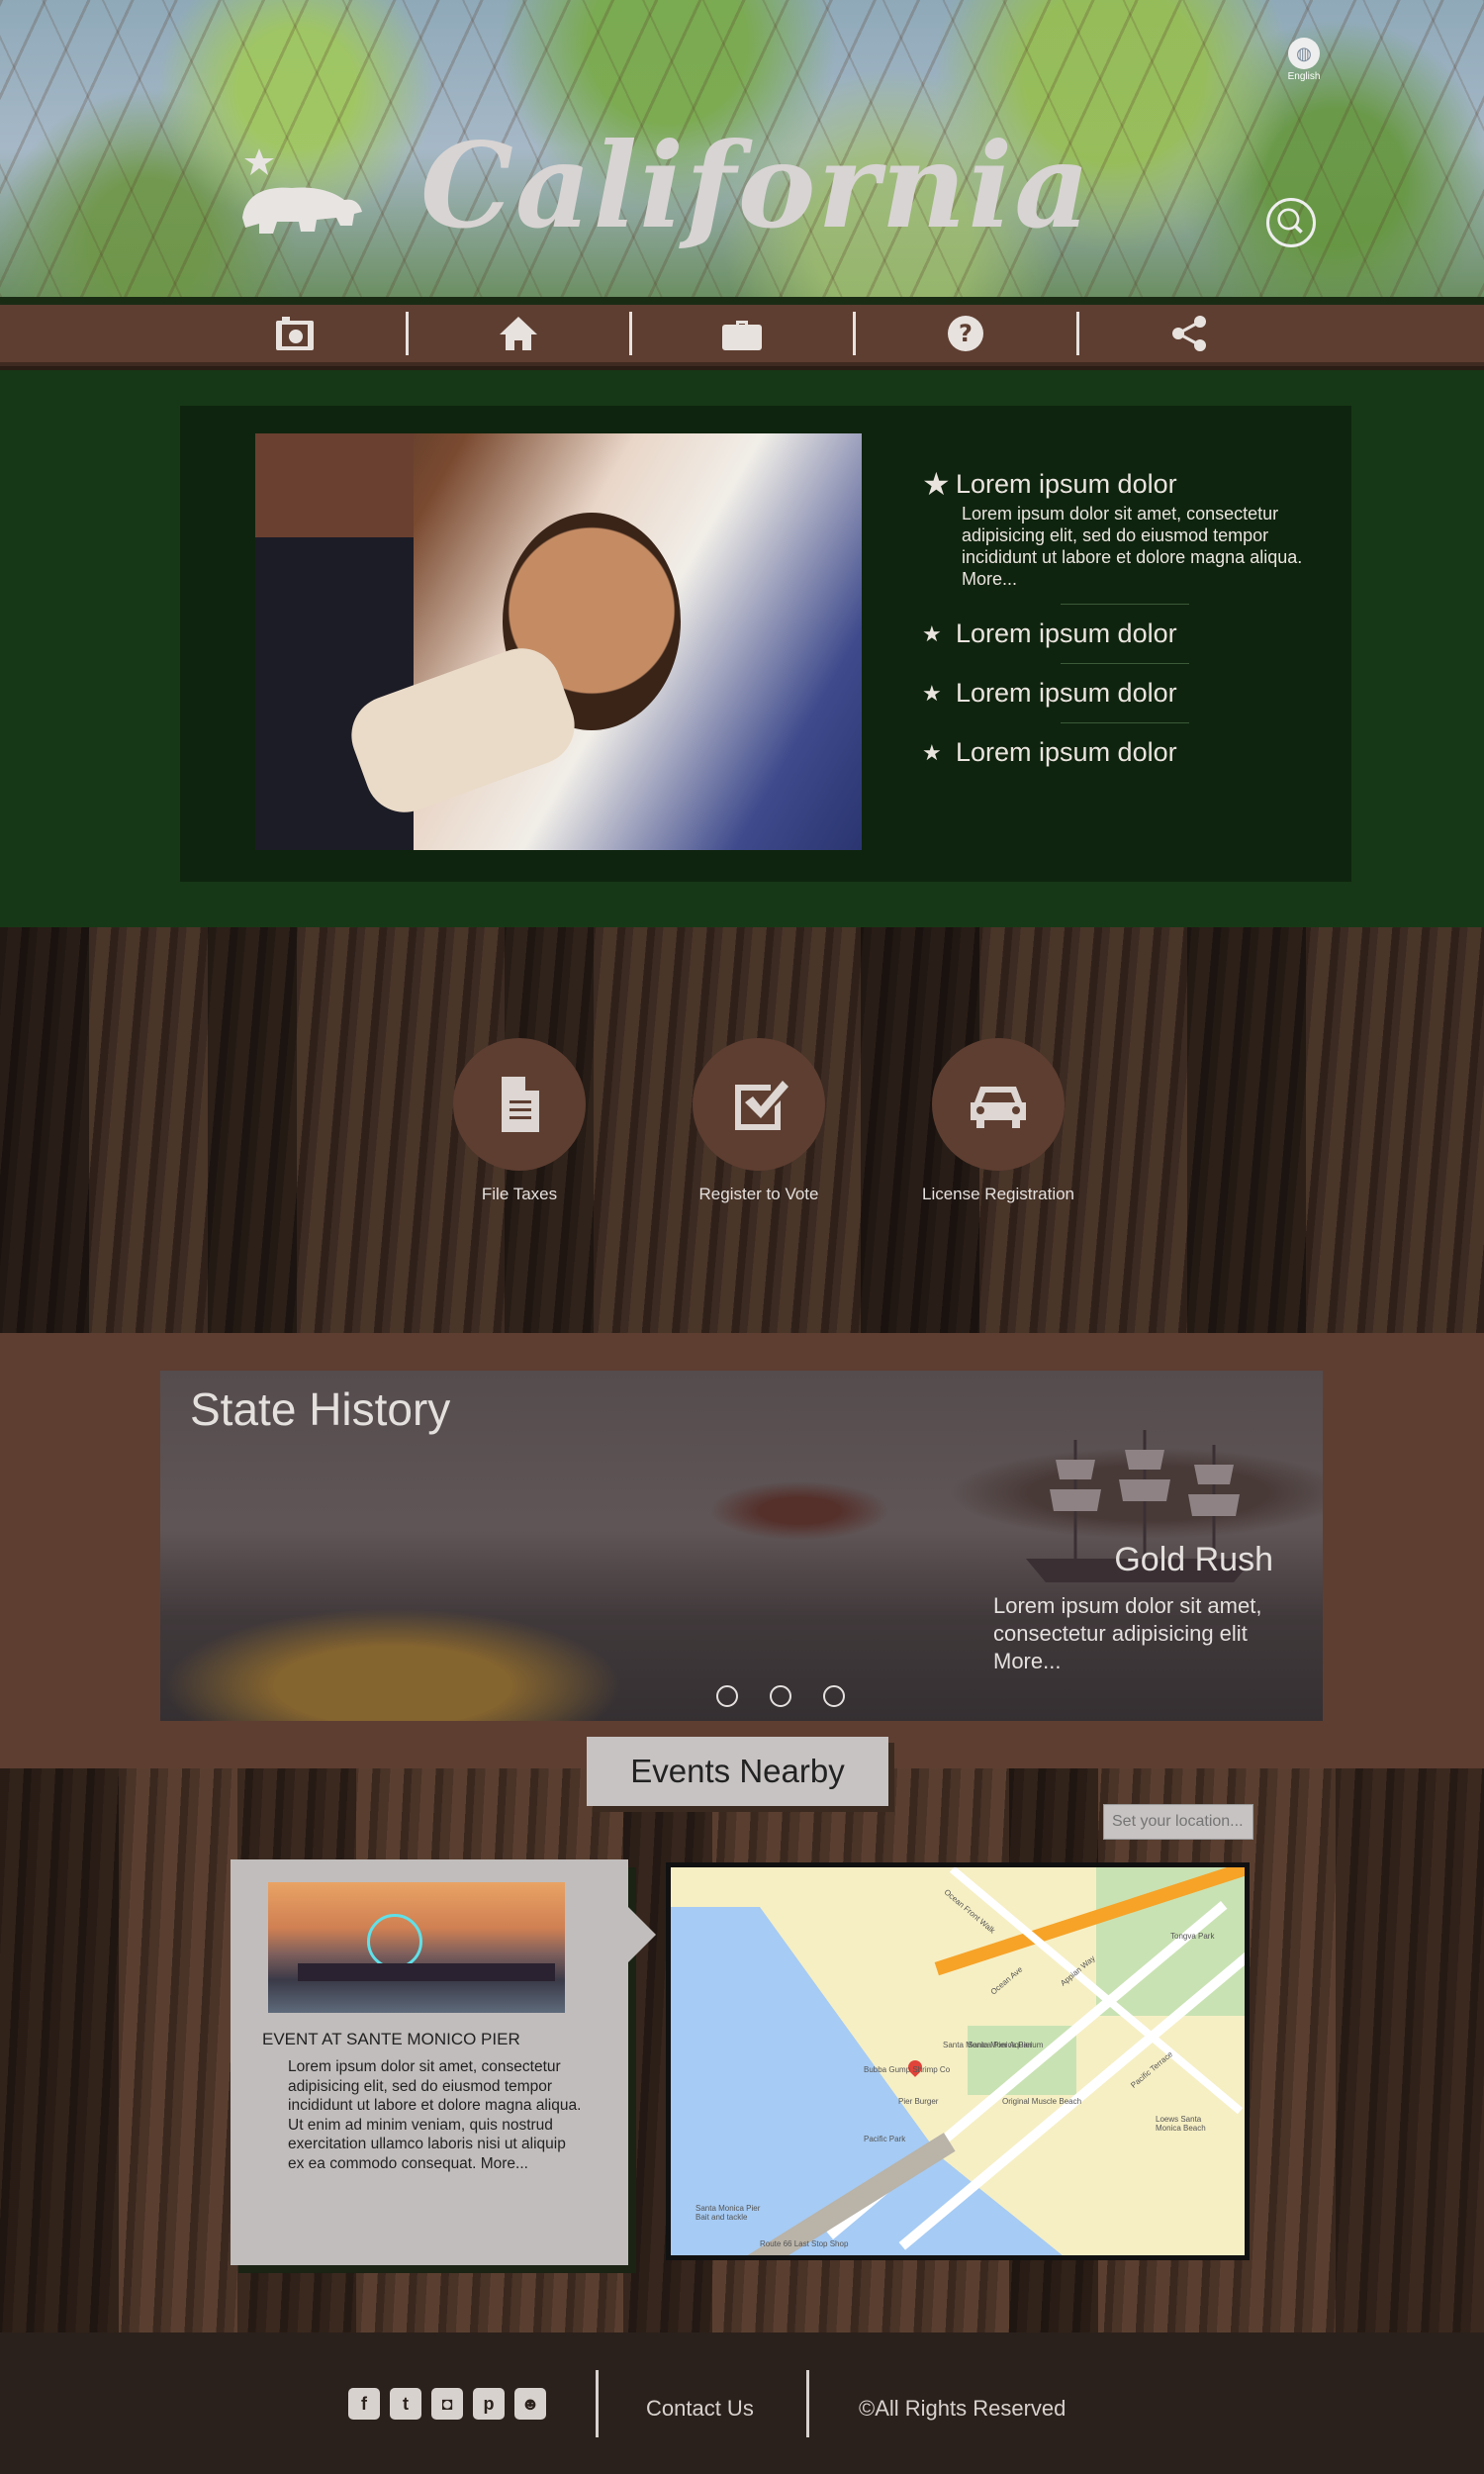  What do you see at coordinates (1181, 2124) in the screenshot?
I see `map-label: Loews Santa Monica Beach` at bounding box center [1181, 2124].